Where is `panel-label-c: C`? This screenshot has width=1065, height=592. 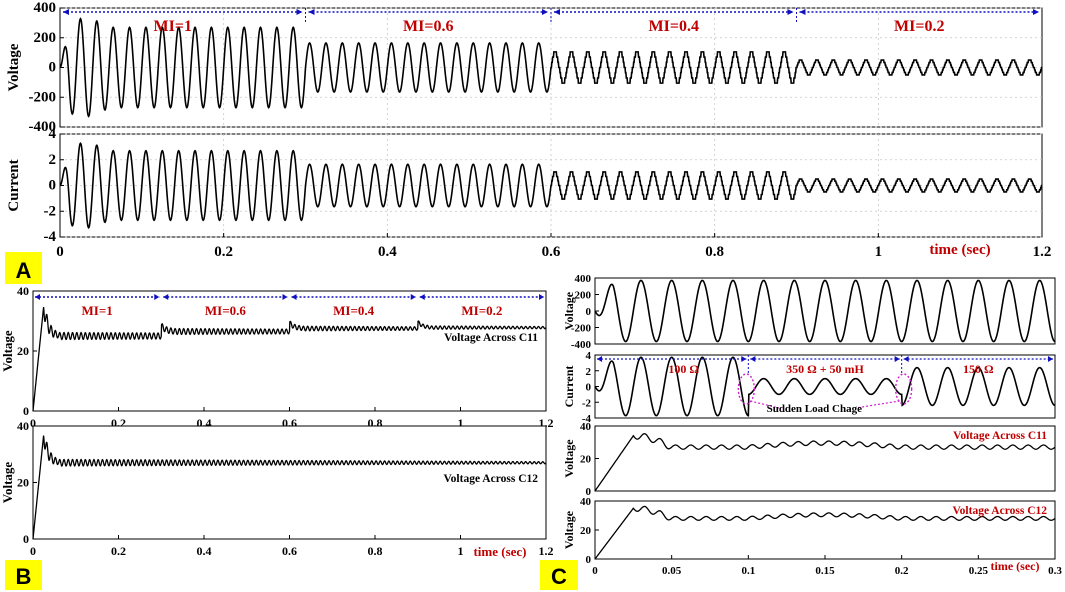 panel-label-c: C is located at coordinates (559, 575).